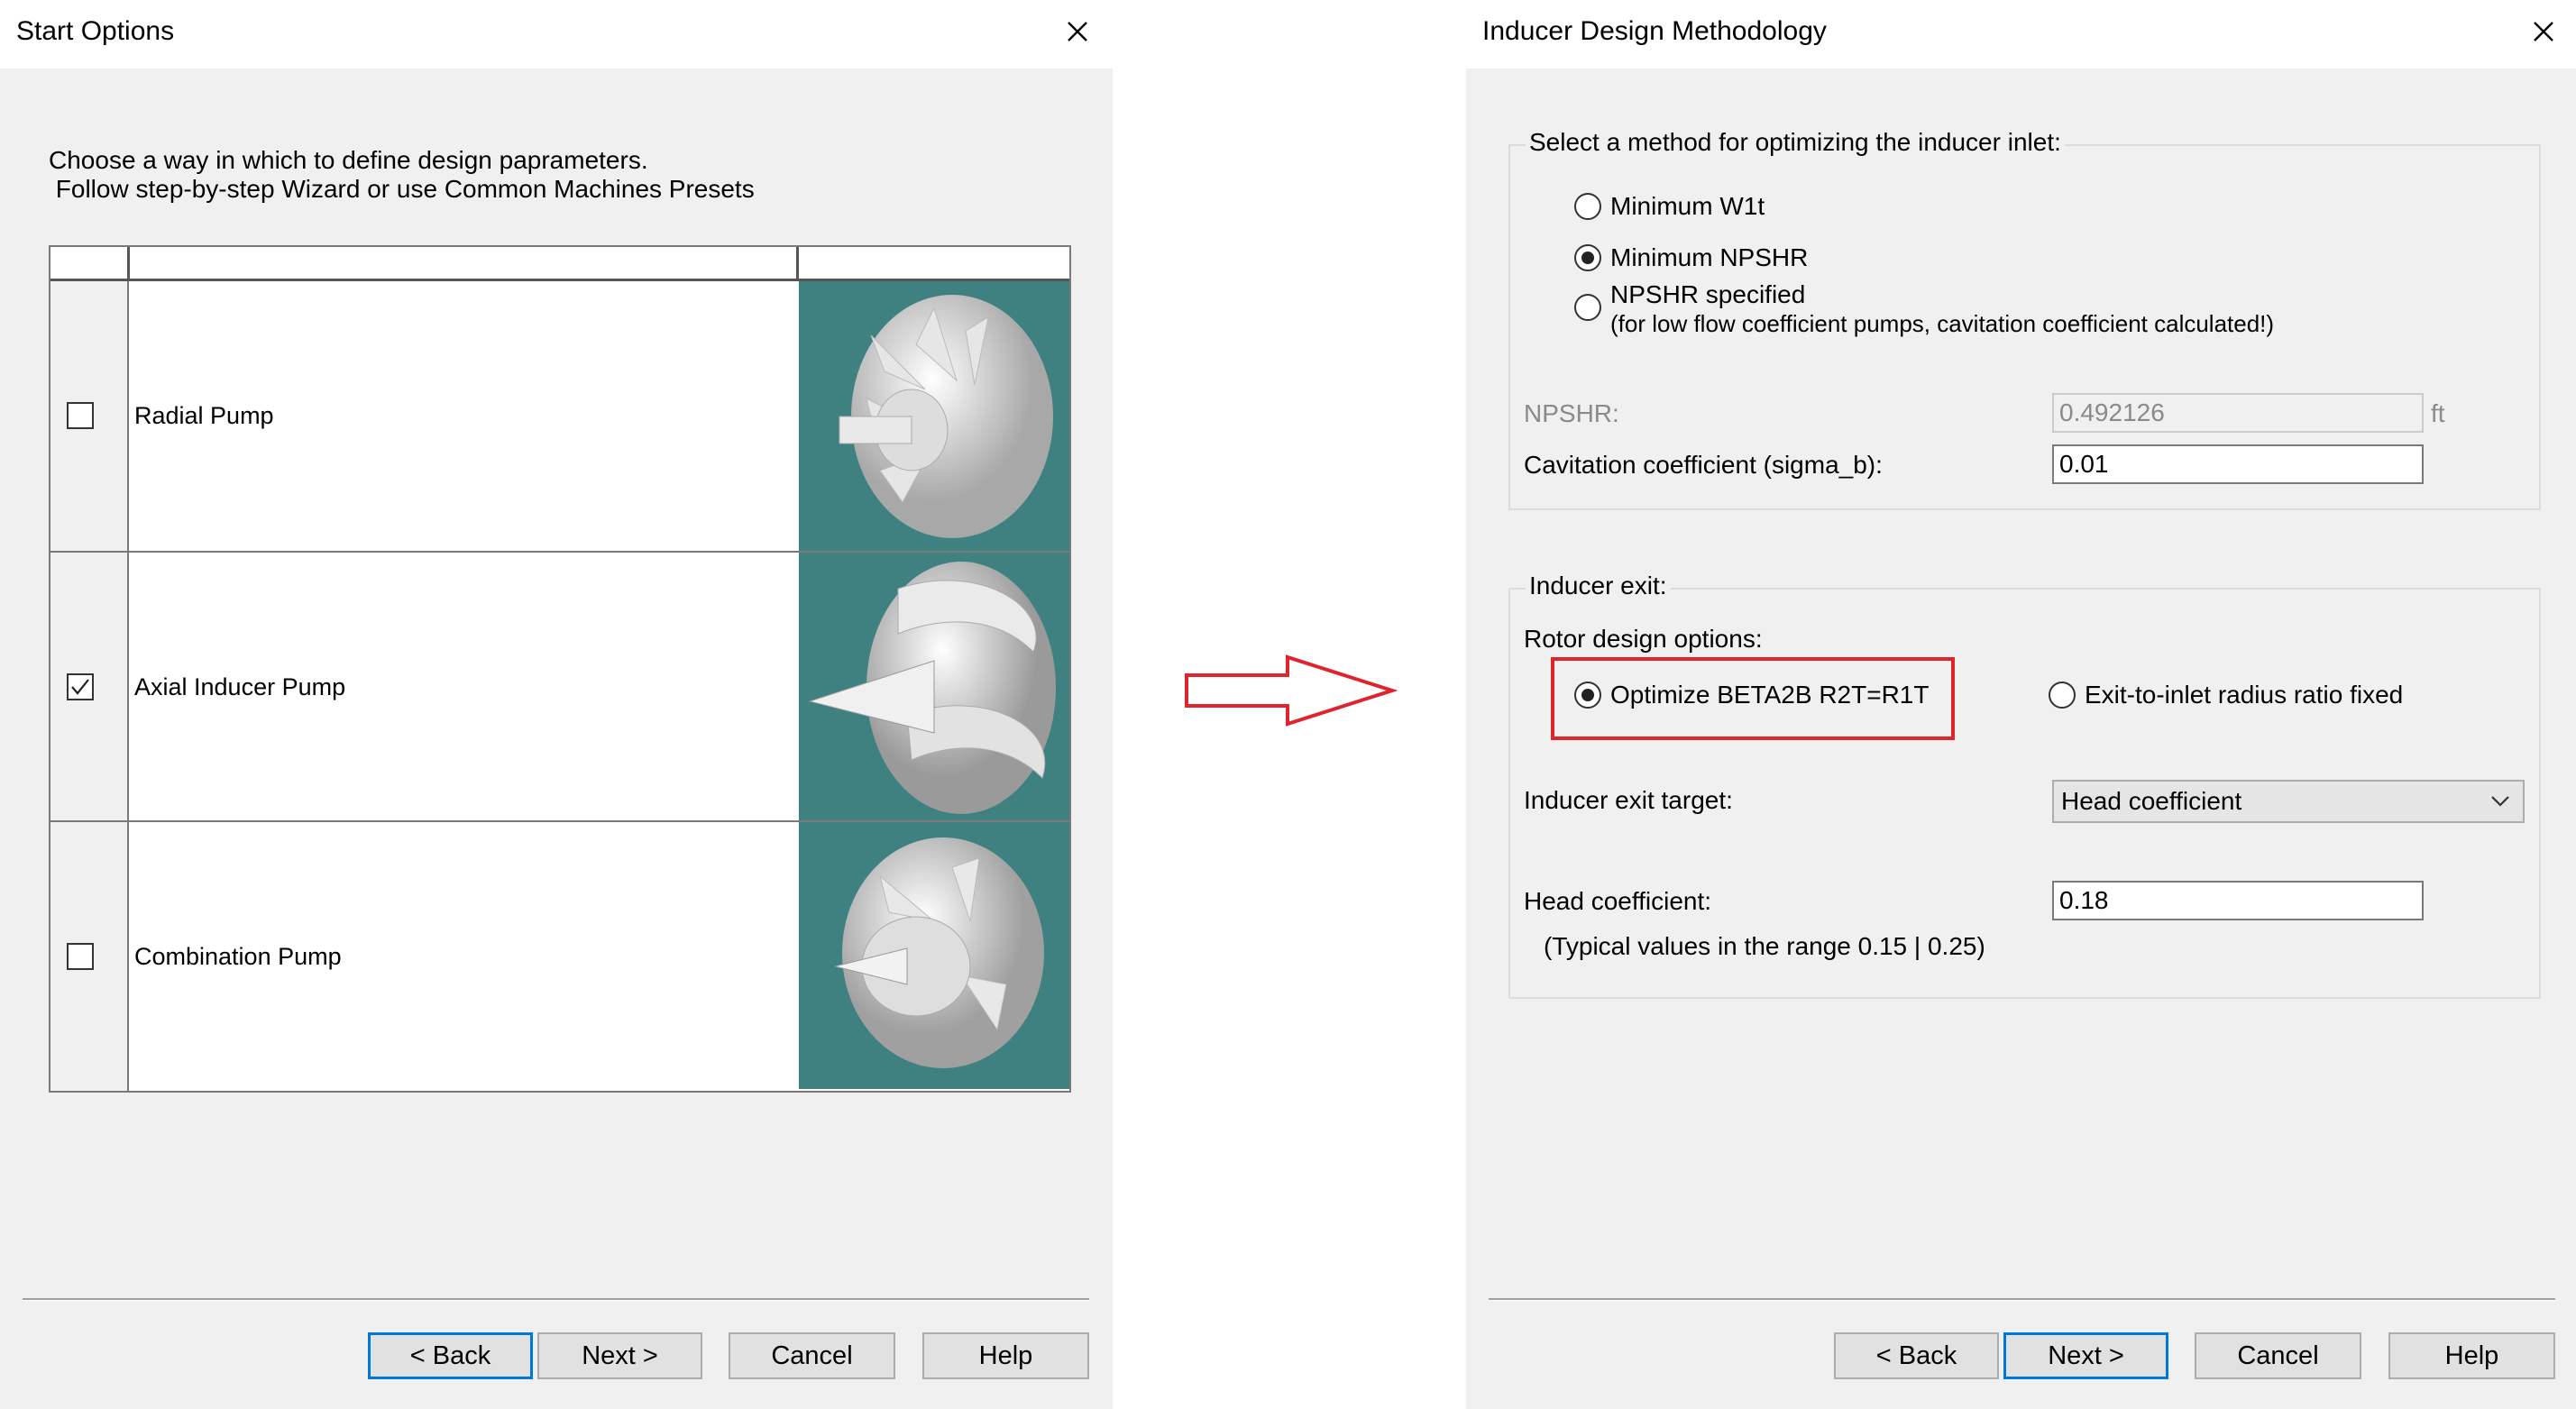 The width and height of the screenshot is (2576, 1409). What do you see at coordinates (1709, 257) in the screenshot?
I see `minimum-npshr-label: Minimum NPSHR` at bounding box center [1709, 257].